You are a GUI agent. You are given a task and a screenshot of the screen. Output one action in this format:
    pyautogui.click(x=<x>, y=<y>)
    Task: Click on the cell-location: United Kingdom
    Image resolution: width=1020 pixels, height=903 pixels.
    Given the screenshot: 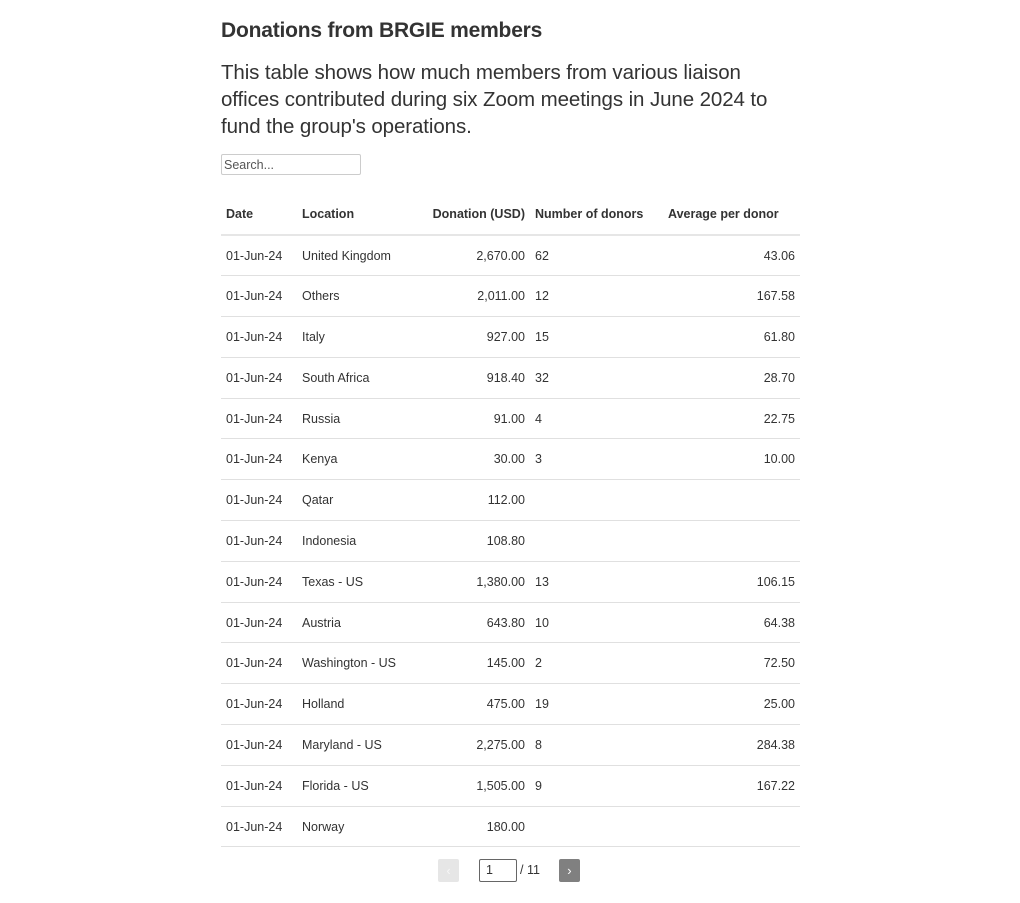 What is the action you would take?
    pyautogui.click(x=355, y=256)
    